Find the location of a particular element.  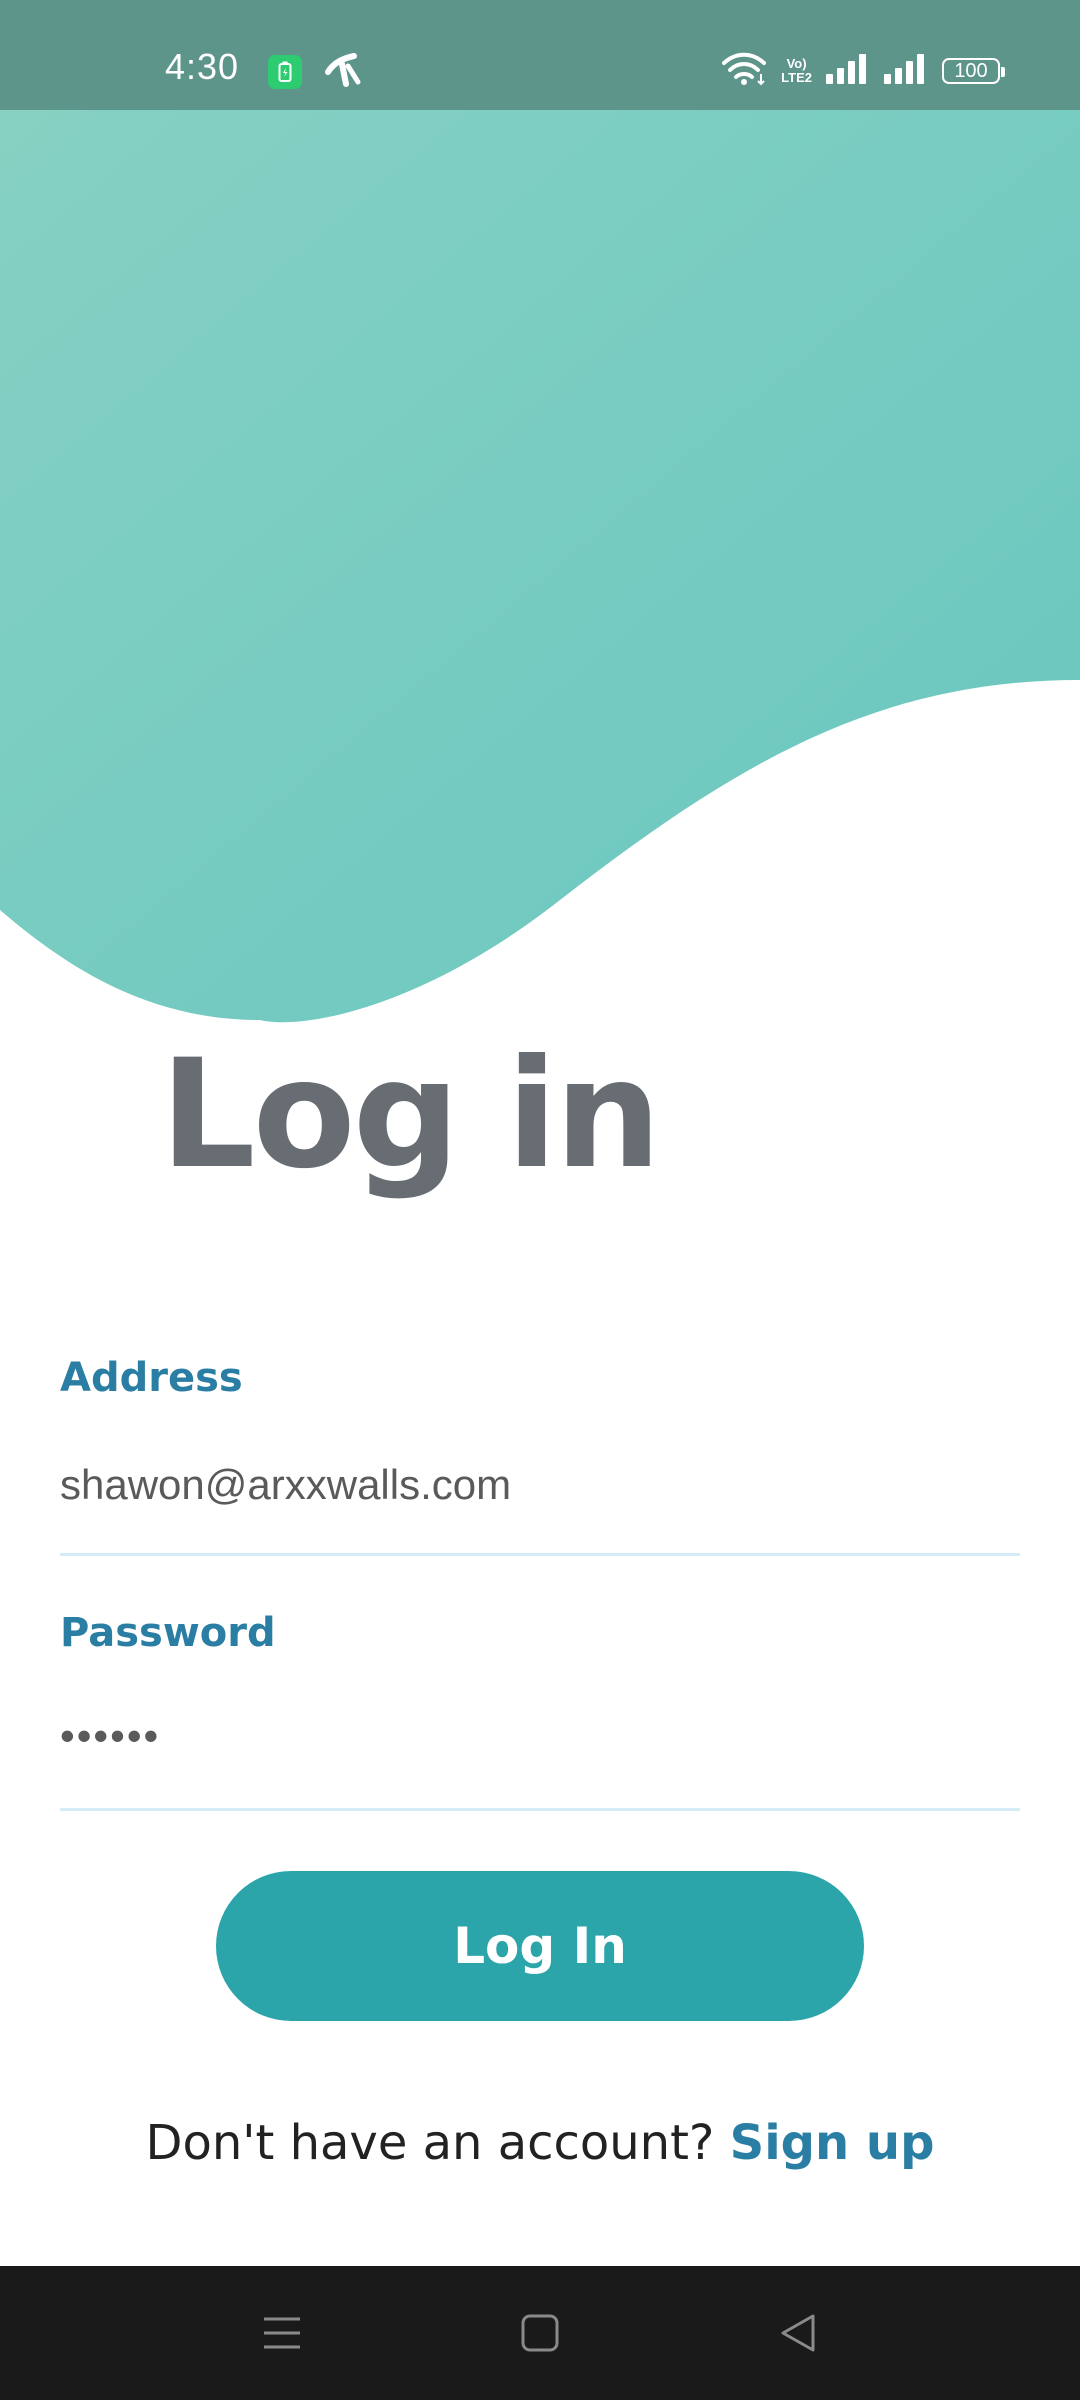

nav-menu-button is located at coordinates (282, 2333).